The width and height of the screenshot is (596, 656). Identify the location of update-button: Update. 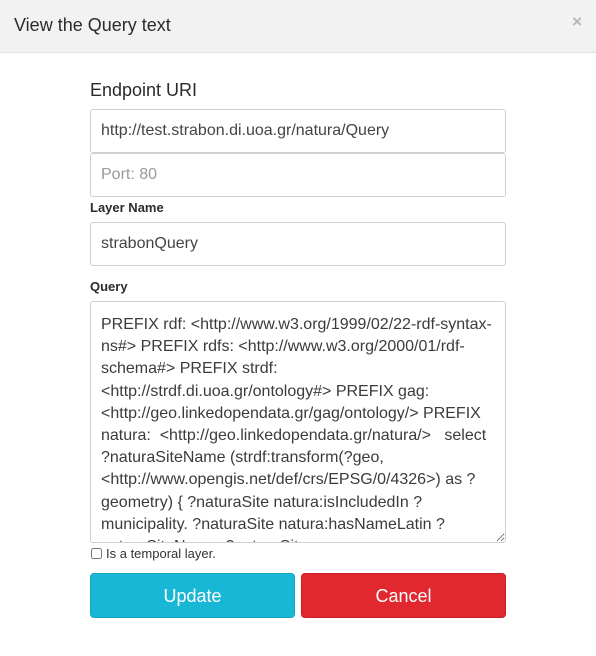
(192, 595).